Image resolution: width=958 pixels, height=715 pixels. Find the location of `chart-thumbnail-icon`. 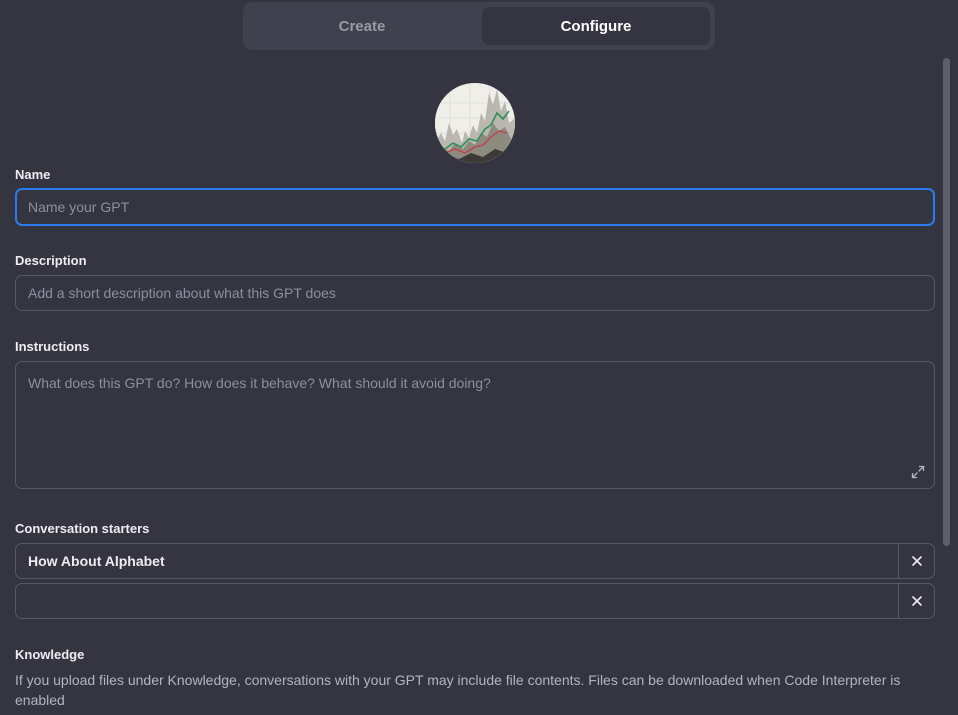

chart-thumbnail-icon is located at coordinates (475, 123).